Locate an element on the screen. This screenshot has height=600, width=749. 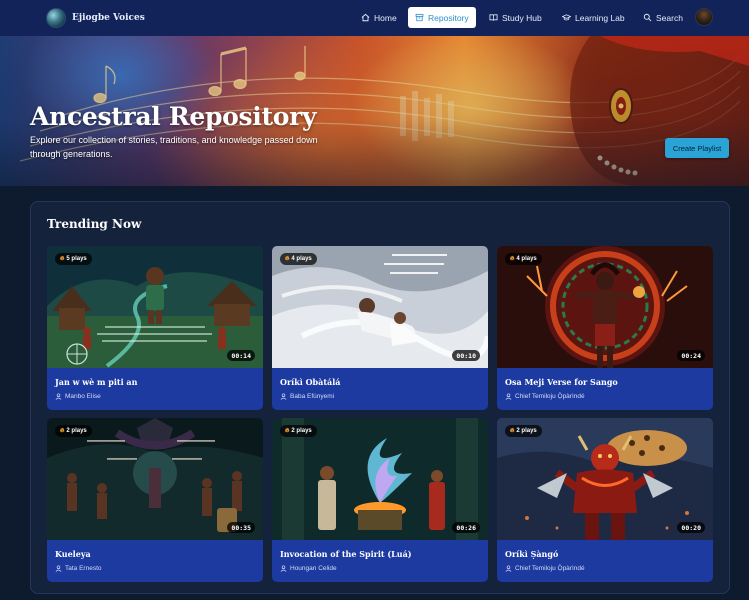
card-author: Baba Efúnyemi is located at coordinates (307, 396).